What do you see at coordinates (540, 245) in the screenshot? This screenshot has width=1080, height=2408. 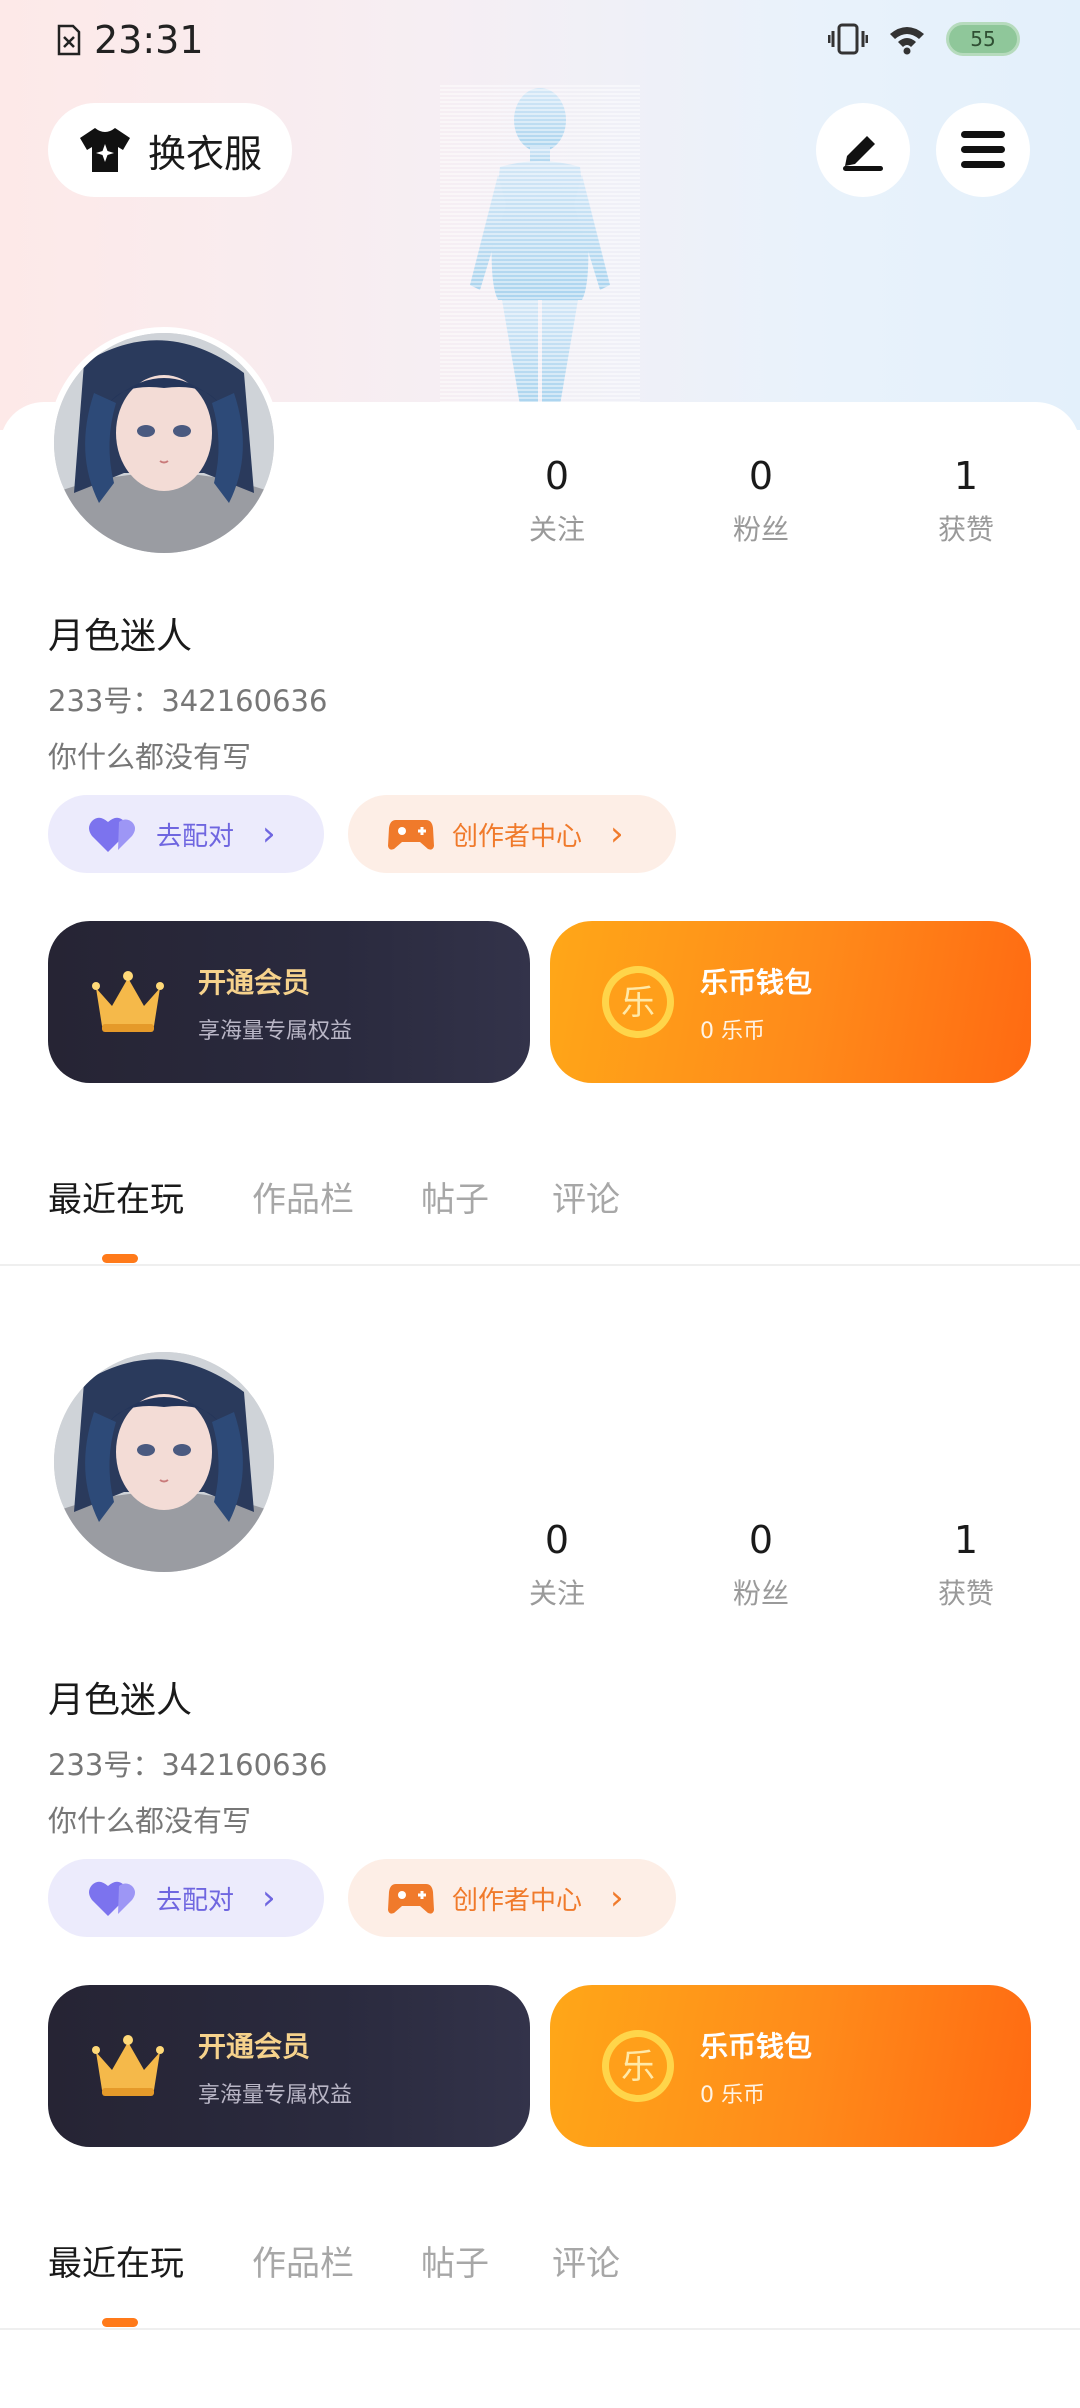 I see `3d-avatar-figure` at bounding box center [540, 245].